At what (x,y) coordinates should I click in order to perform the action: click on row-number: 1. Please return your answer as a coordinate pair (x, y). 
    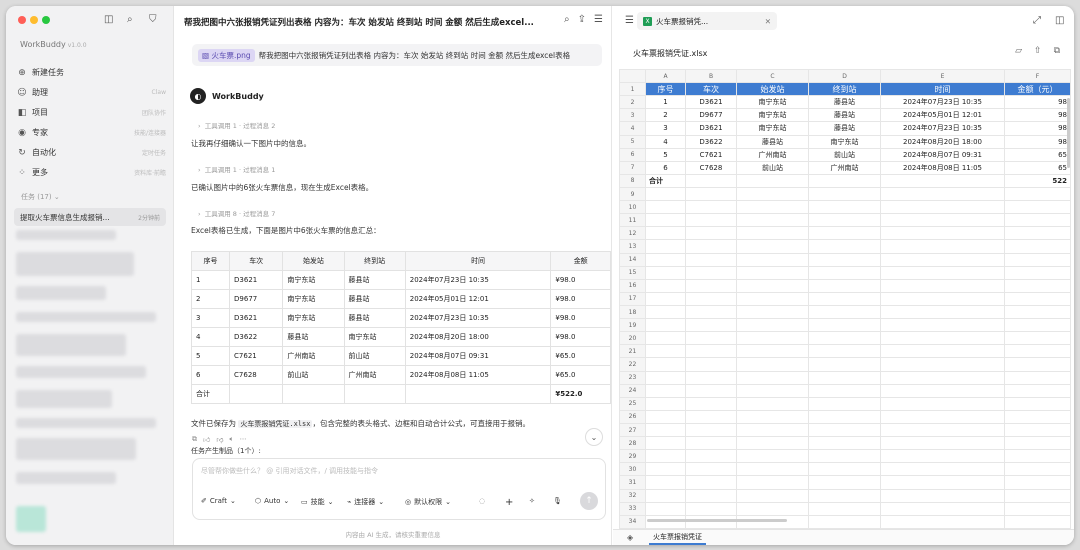
    Looking at the image, I should click on (632, 89).